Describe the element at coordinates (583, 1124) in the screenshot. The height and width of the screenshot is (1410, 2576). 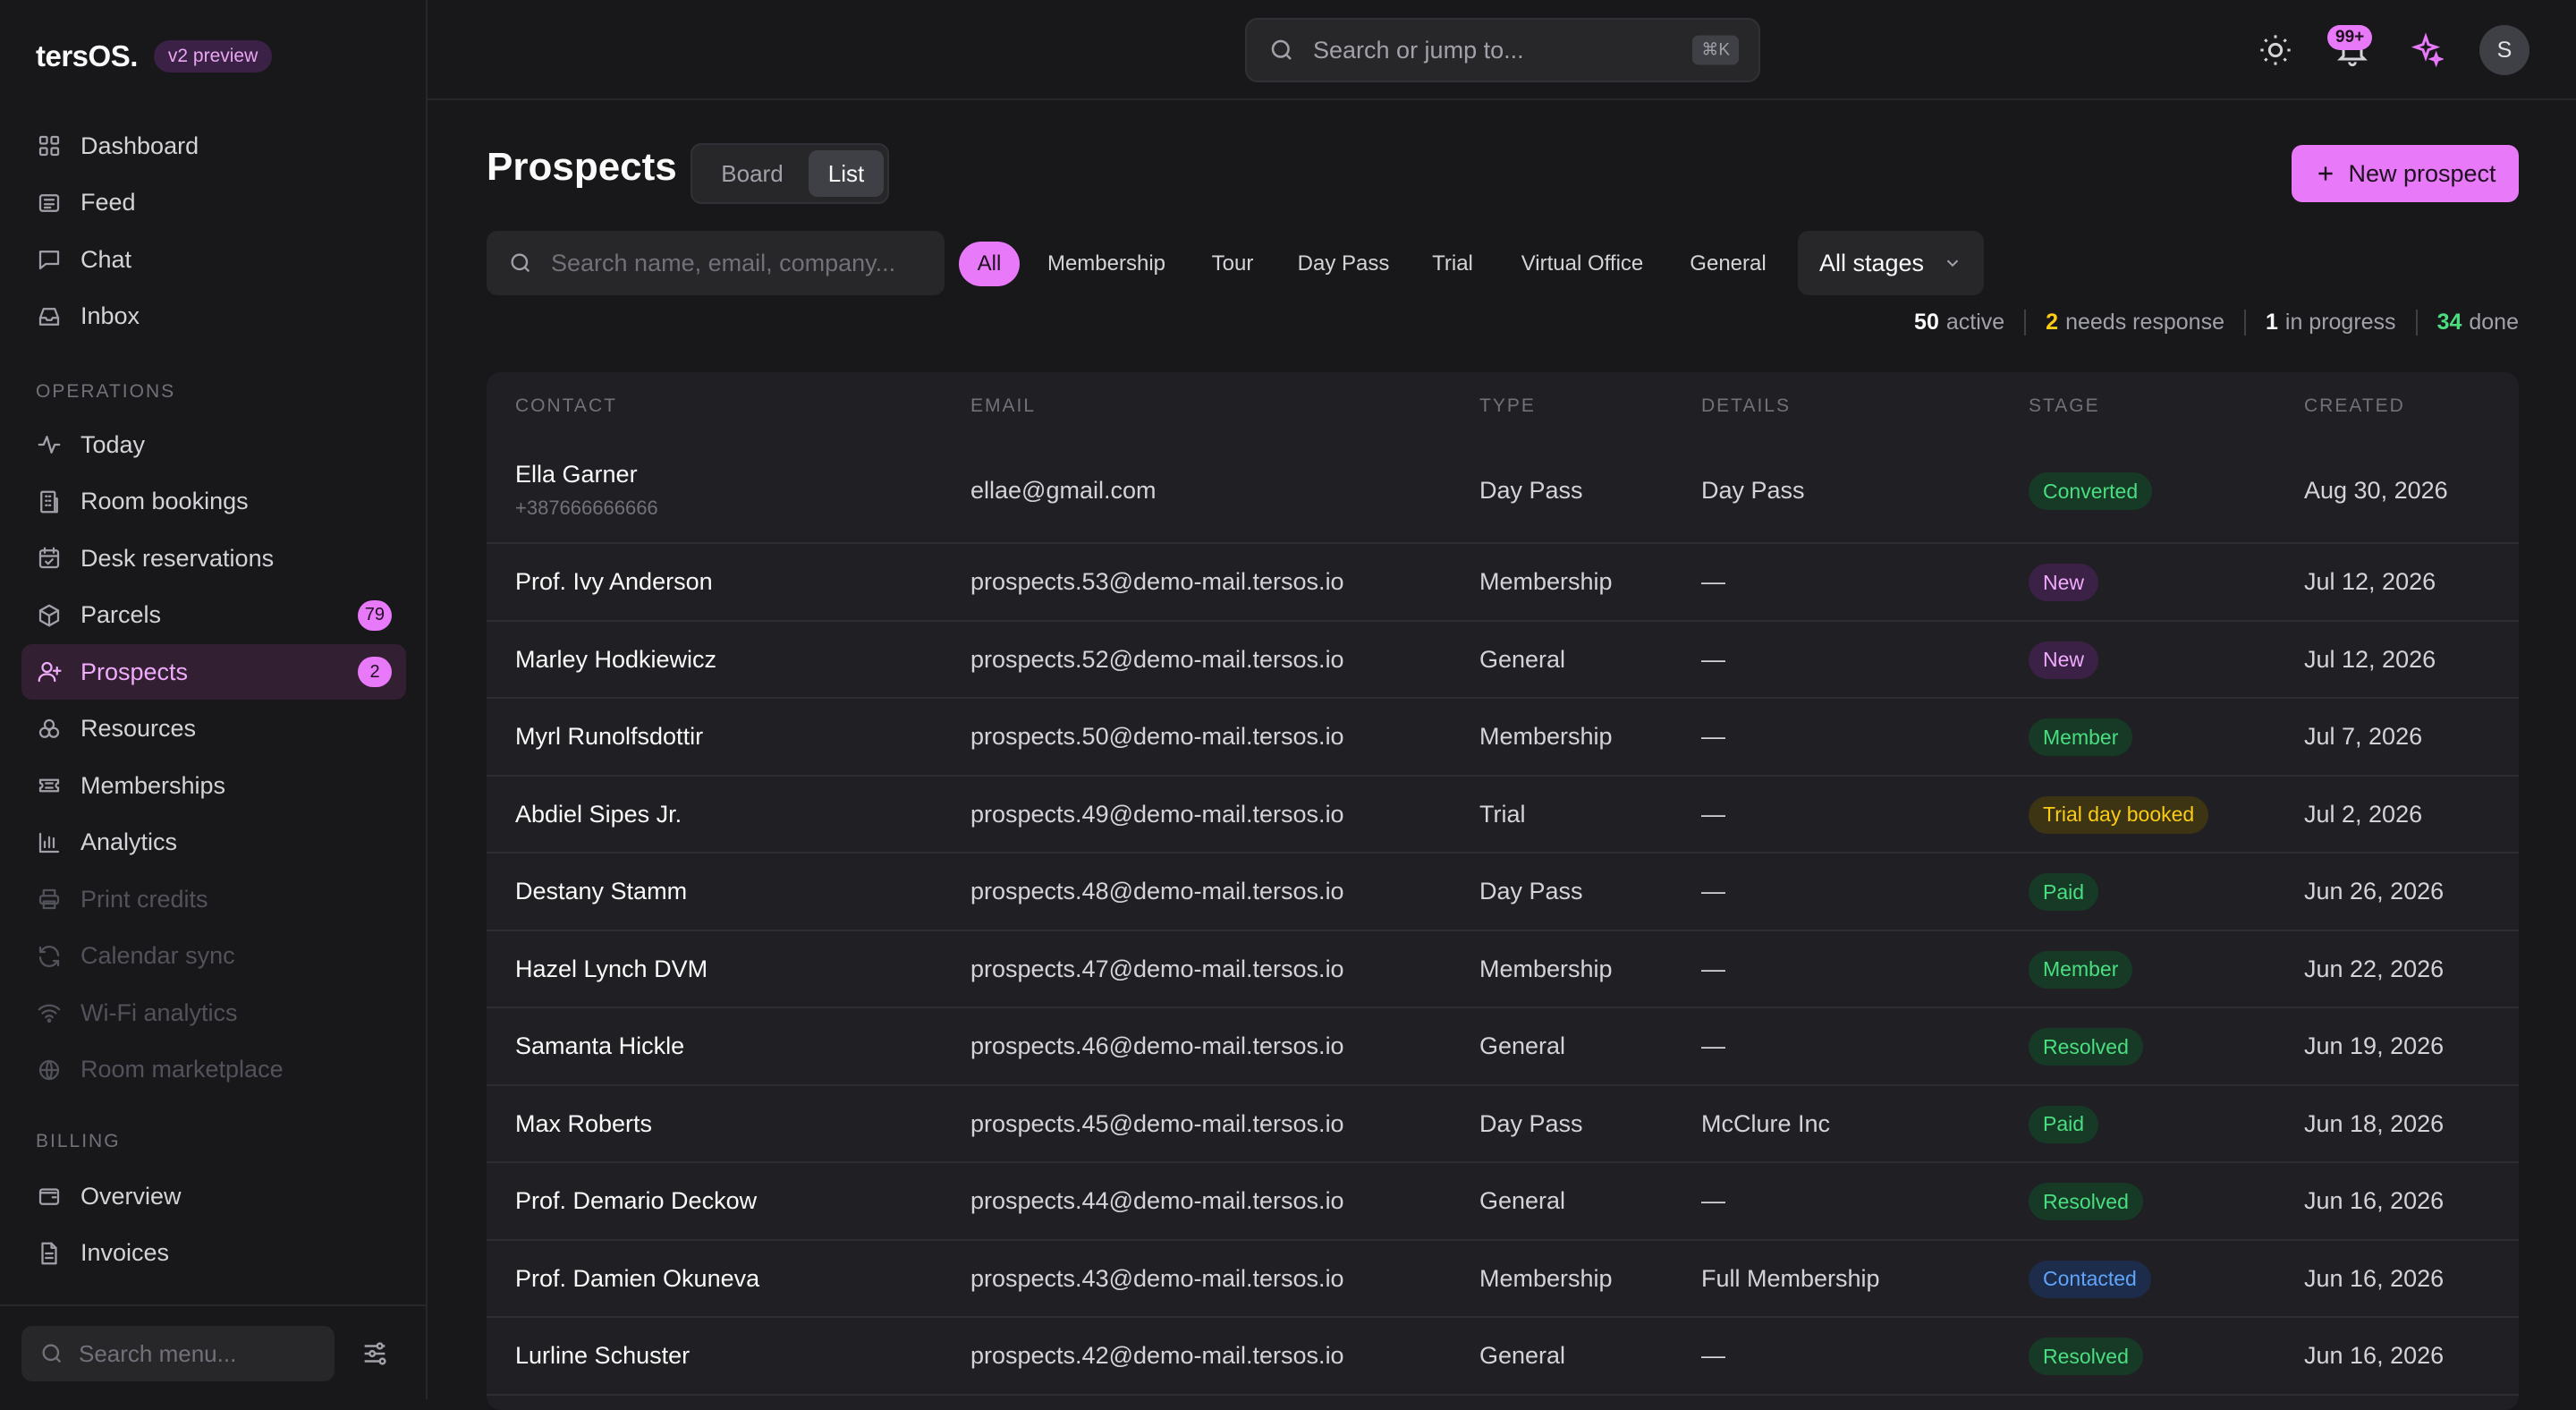
I see `contact-name: Max Roberts` at that location.